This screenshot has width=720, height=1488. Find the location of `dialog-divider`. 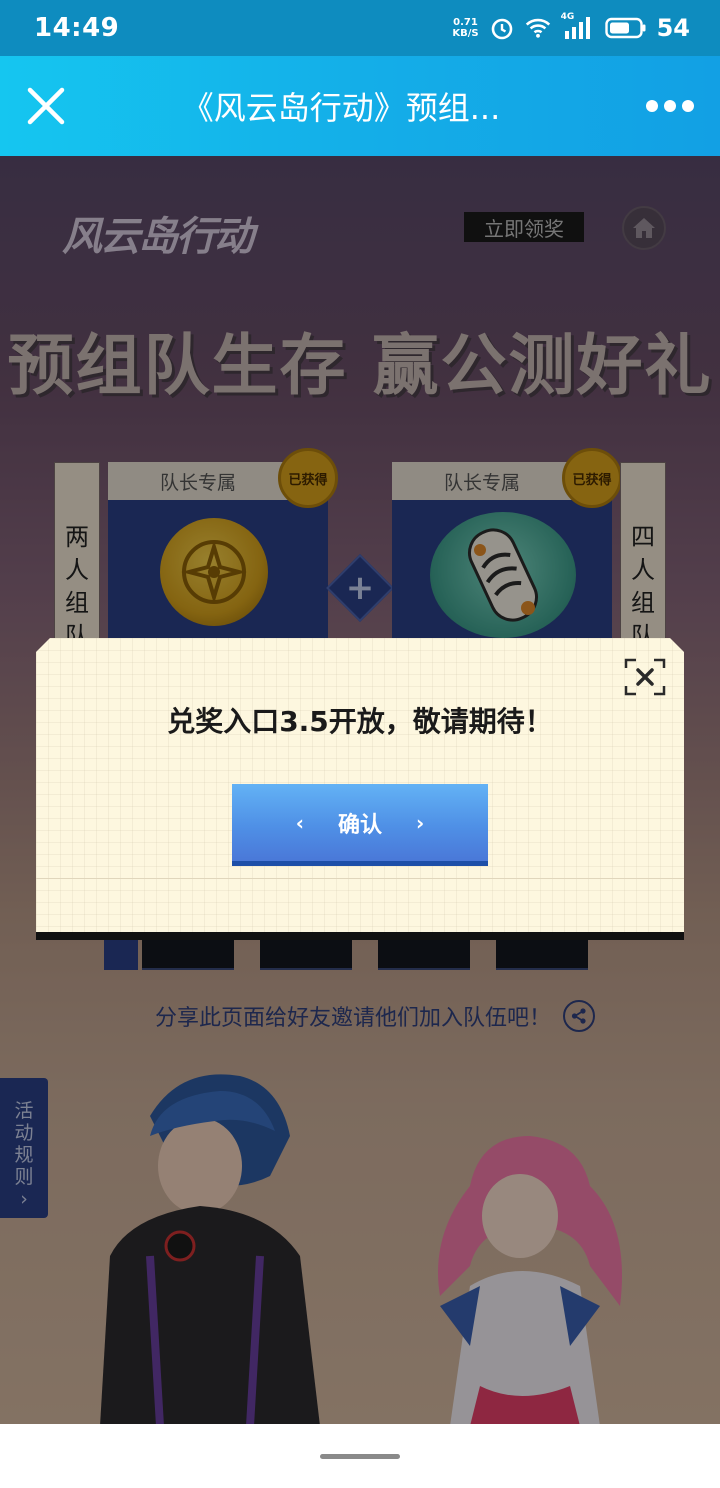

dialog-divider is located at coordinates (360, 878).